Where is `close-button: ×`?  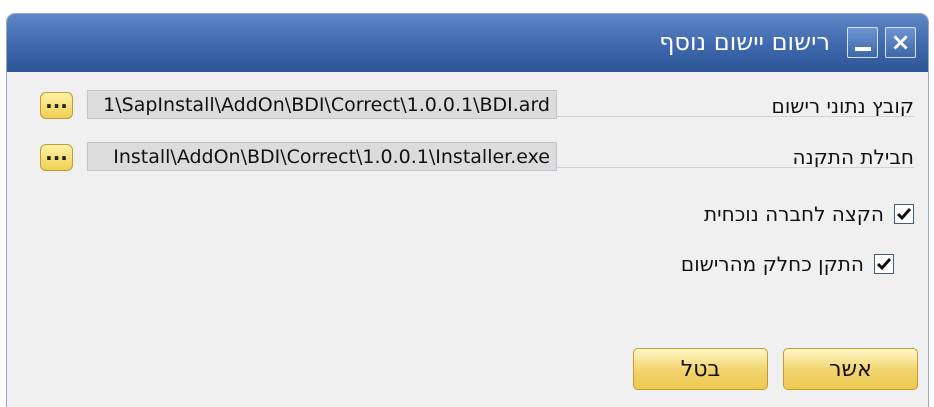
close-button: × is located at coordinates (900, 42).